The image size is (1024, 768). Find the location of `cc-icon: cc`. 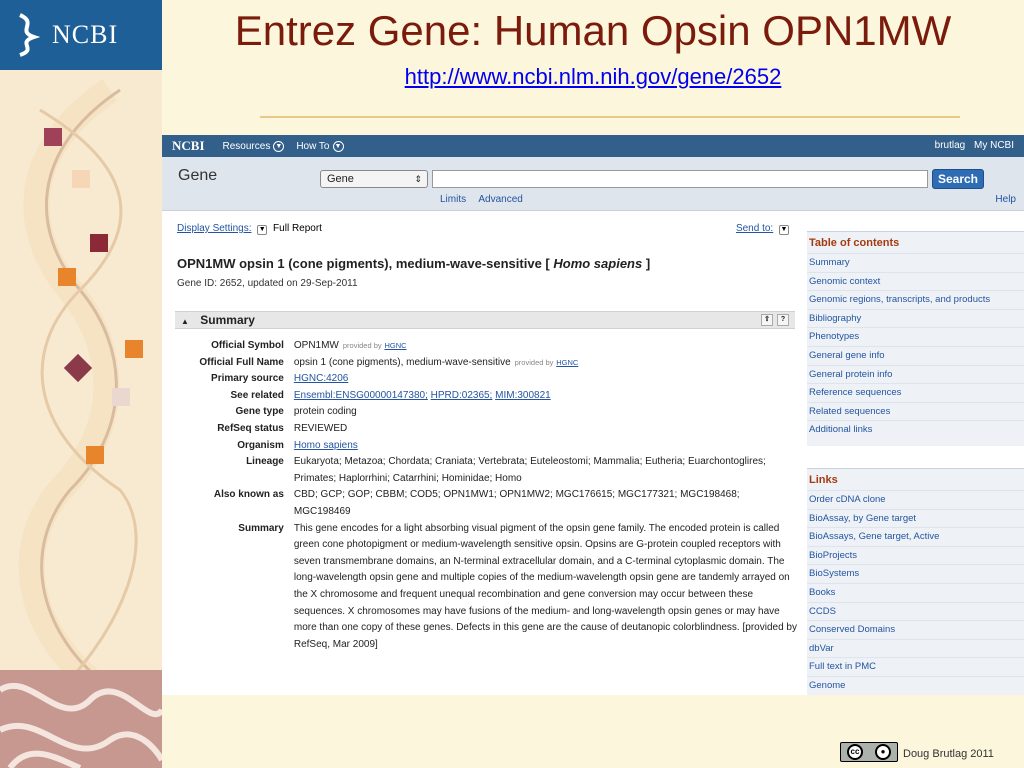

cc-icon: cc is located at coordinates (855, 752).